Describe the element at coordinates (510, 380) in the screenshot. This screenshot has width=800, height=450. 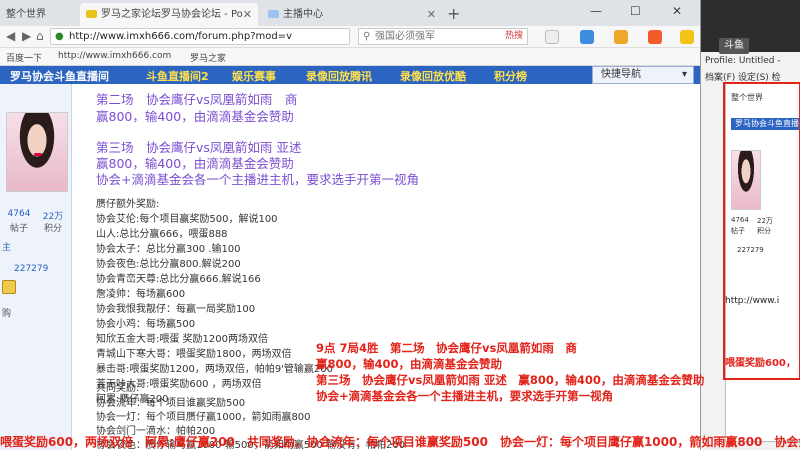
I see `overlay-line: 第三场 协会鹰仔vs凤凰箭如雨 亚述 赢800，输400，由滴滴基金会赞助` at that location.